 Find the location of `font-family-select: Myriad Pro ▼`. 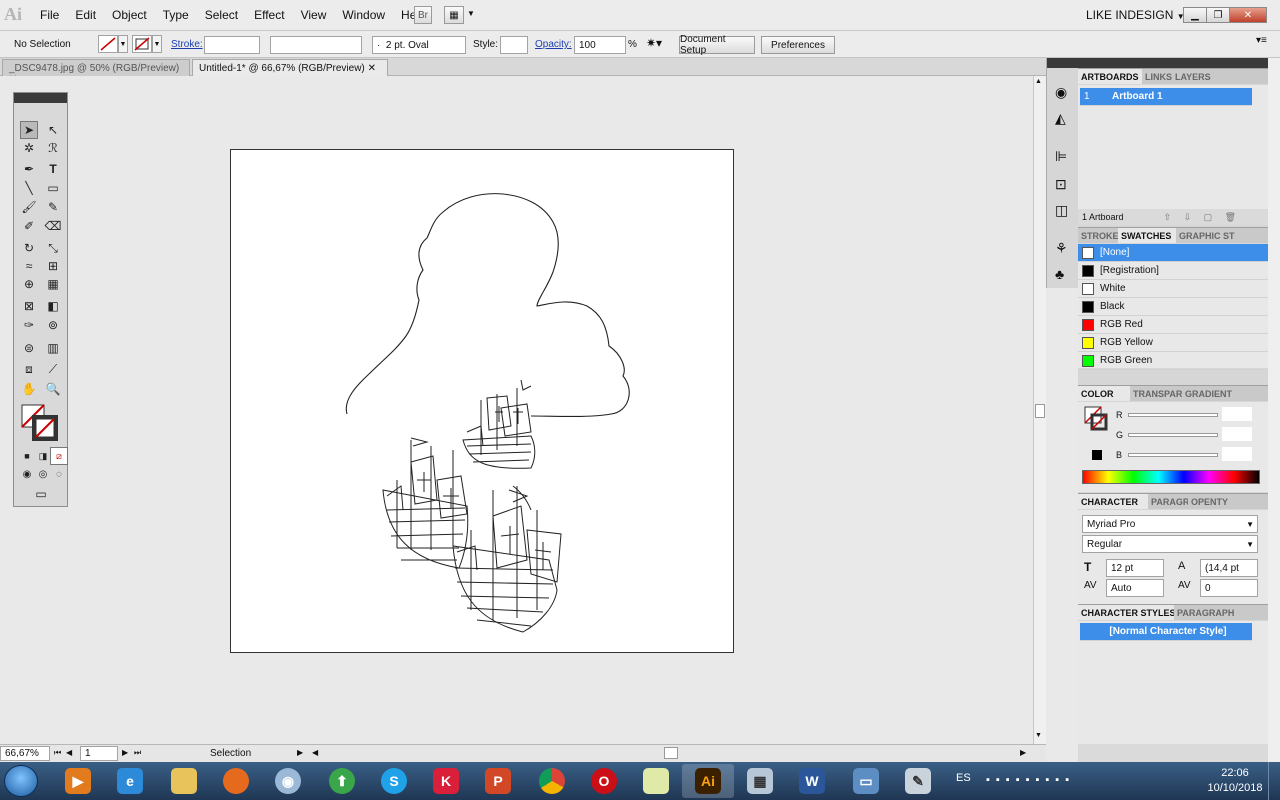

font-family-select: Myriad Pro ▼ is located at coordinates (1170, 524).